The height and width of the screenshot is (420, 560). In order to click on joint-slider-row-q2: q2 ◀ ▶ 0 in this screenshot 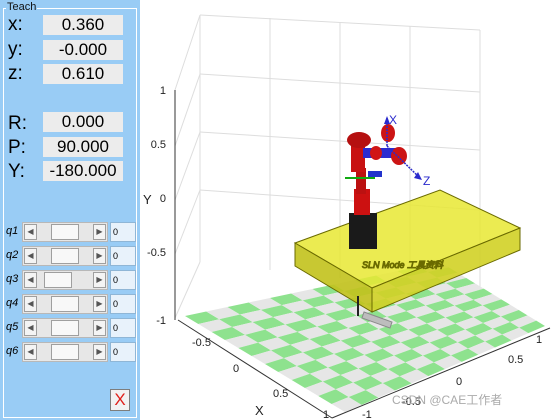, I will do `click(70, 256)`.